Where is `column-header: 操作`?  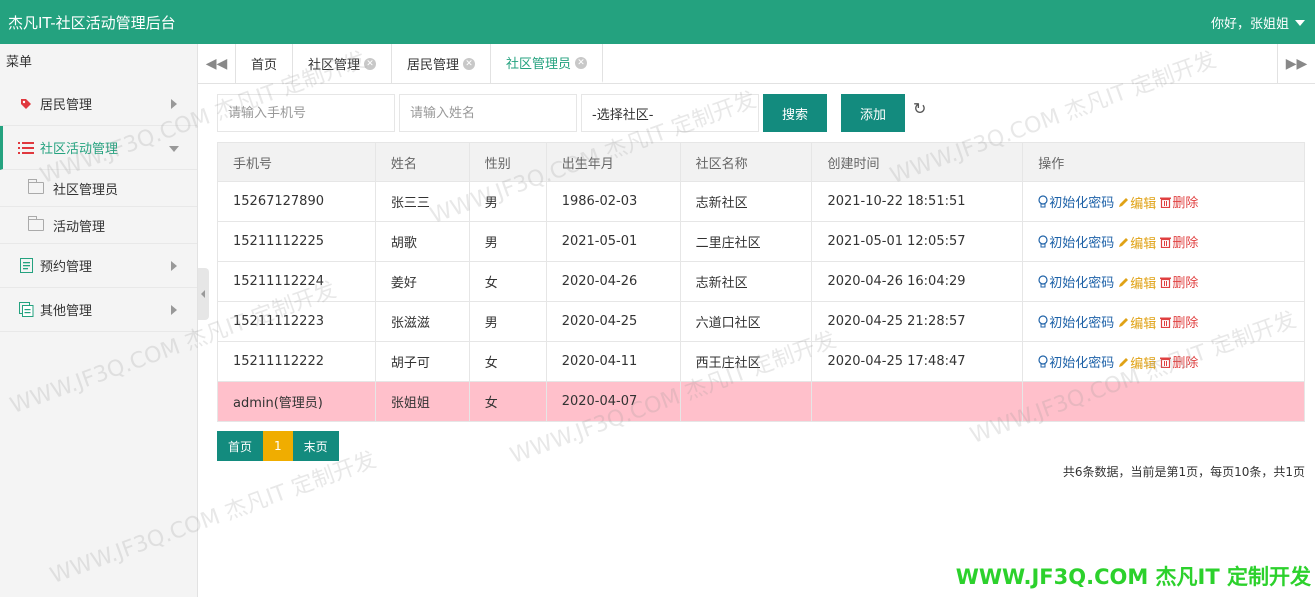 column-header: 操作 is located at coordinates (1163, 162).